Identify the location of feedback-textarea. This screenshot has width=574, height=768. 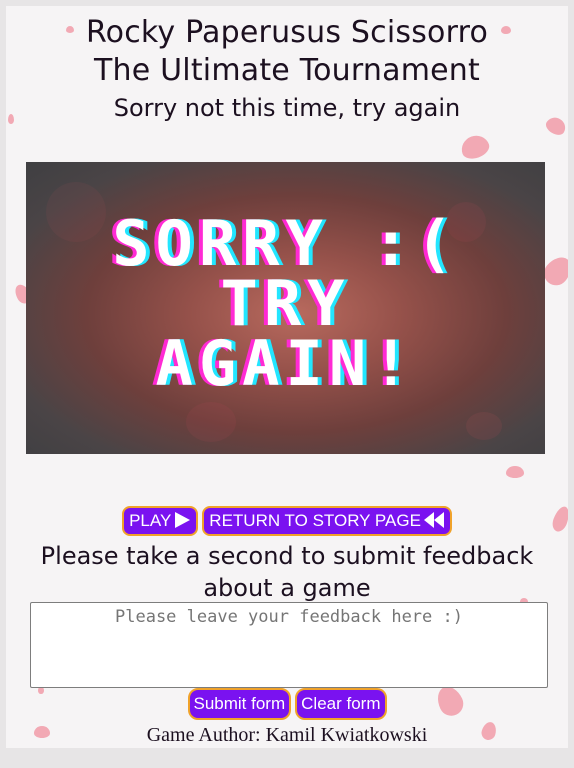
(289, 645).